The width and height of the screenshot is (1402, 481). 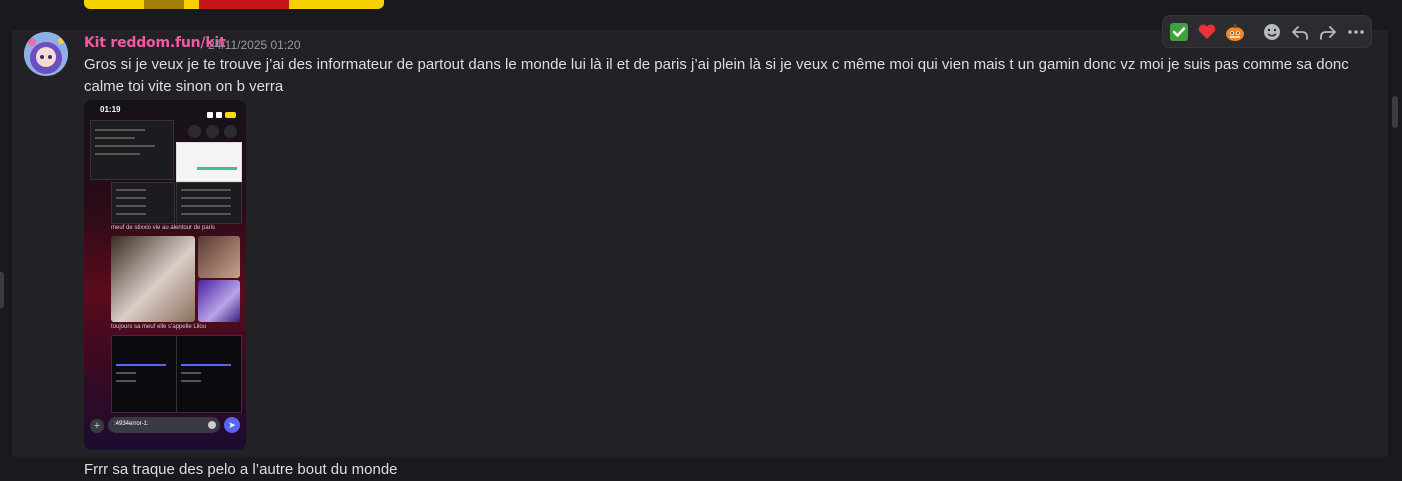 I want to click on scrollbar-thumb, so click(x=1395, y=112).